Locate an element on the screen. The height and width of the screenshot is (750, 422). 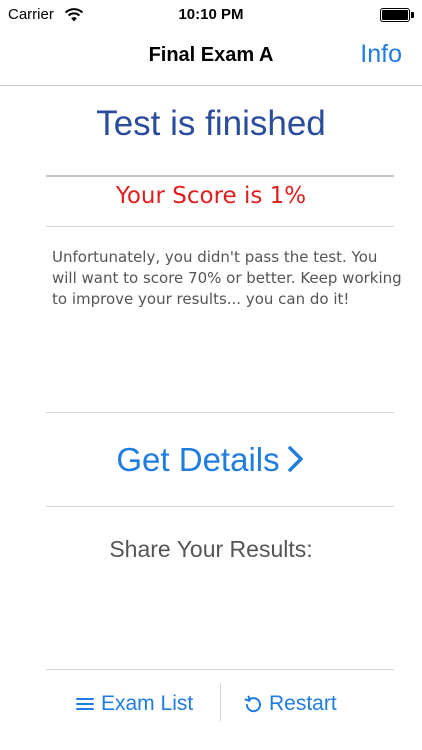
info-button: Info is located at coordinates (381, 54).